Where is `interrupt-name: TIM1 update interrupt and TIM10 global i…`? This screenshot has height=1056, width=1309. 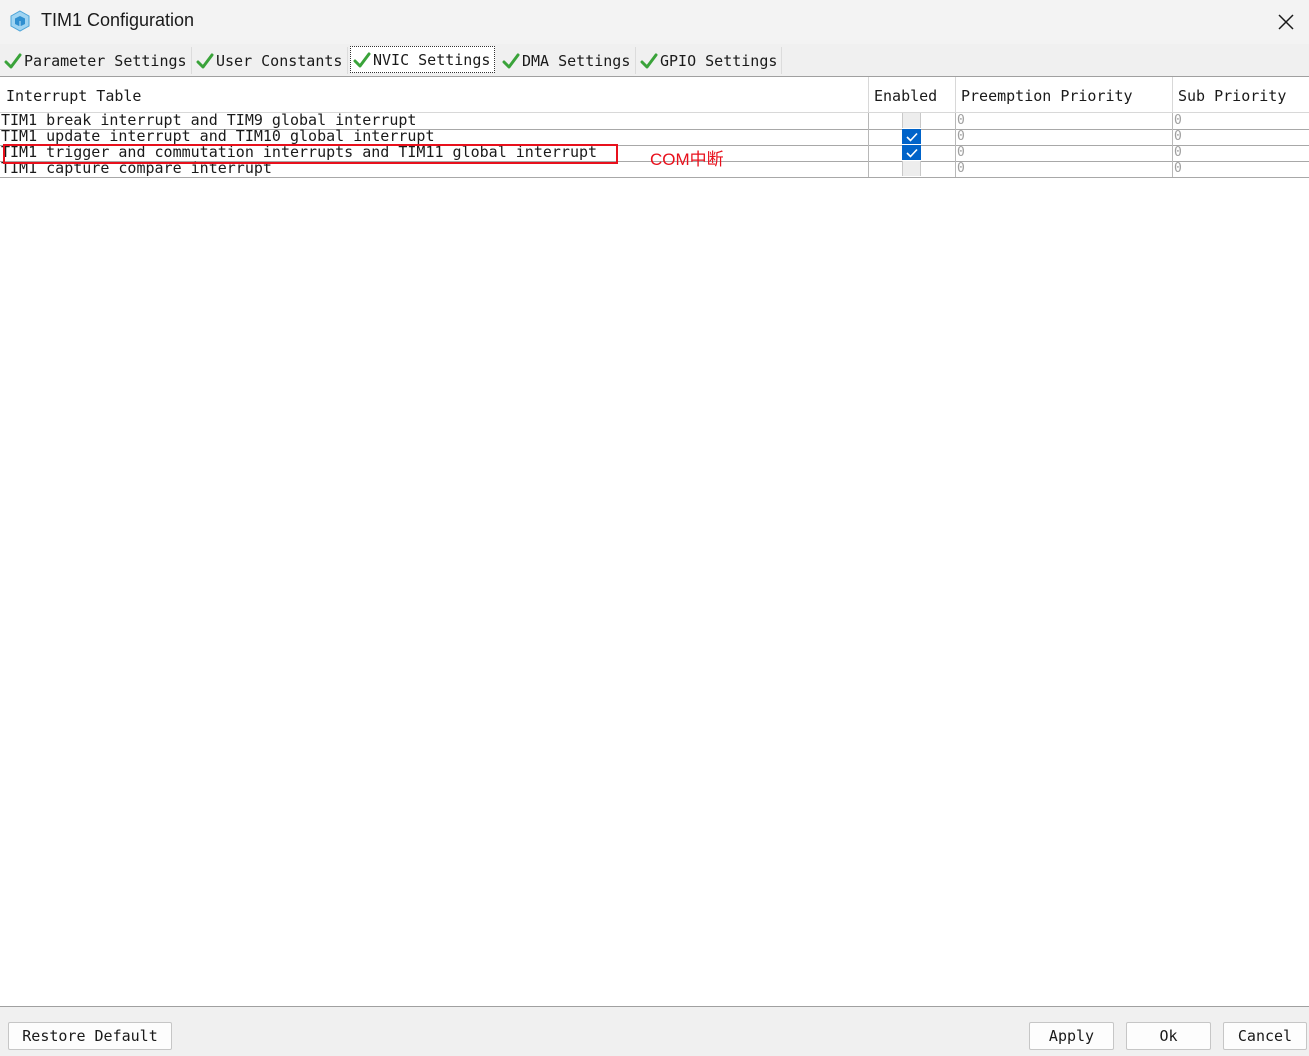 interrupt-name: TIM1 update interrupt and TIM10 global i… is located at coordinates (218, 136).